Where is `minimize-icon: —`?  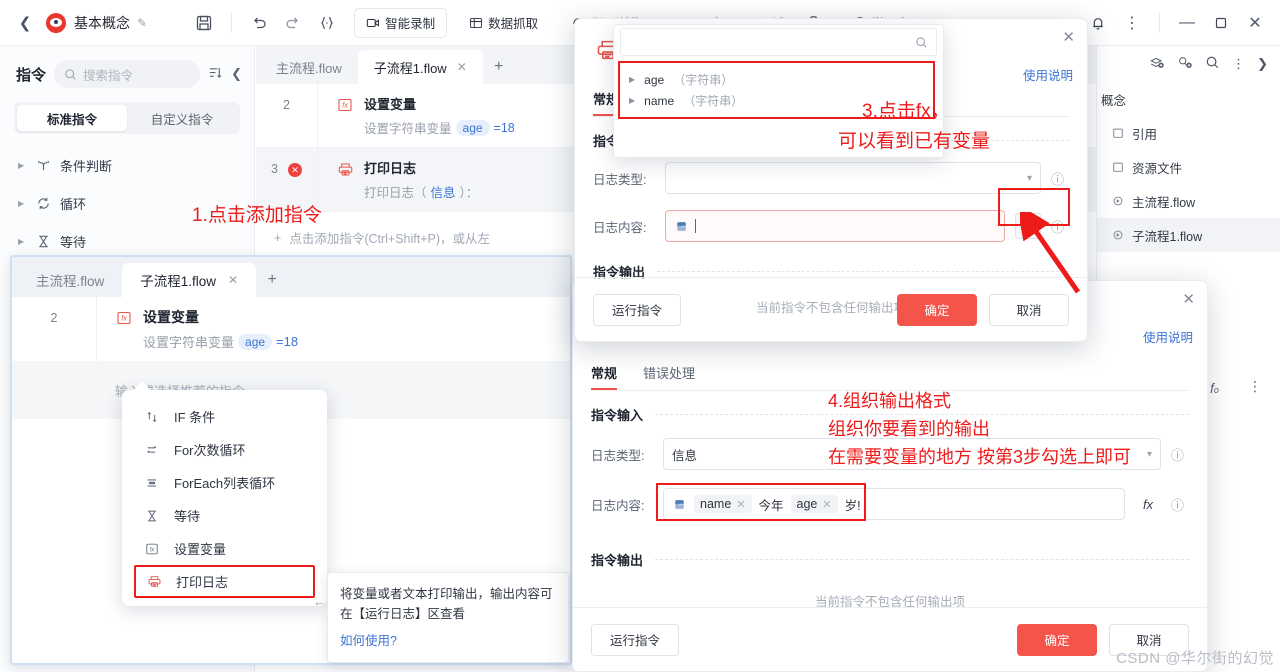
minimize-icon: — is located at coordinates (1187, 23).